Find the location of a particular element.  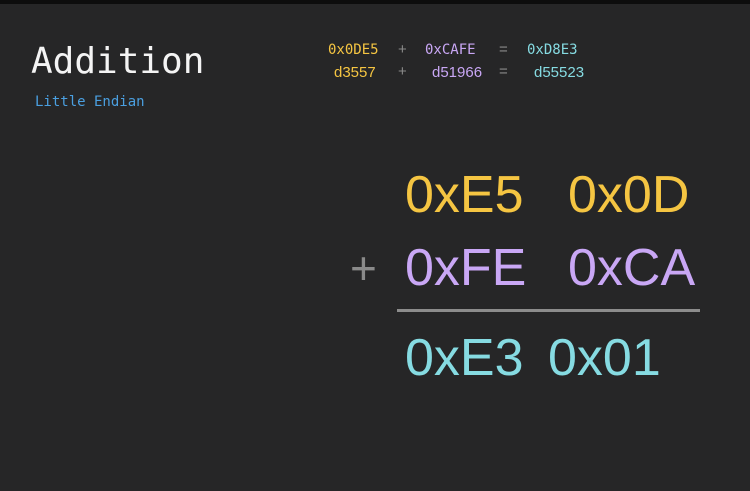

dec-operand-b: d51966 is located at coordinates (457, 72).